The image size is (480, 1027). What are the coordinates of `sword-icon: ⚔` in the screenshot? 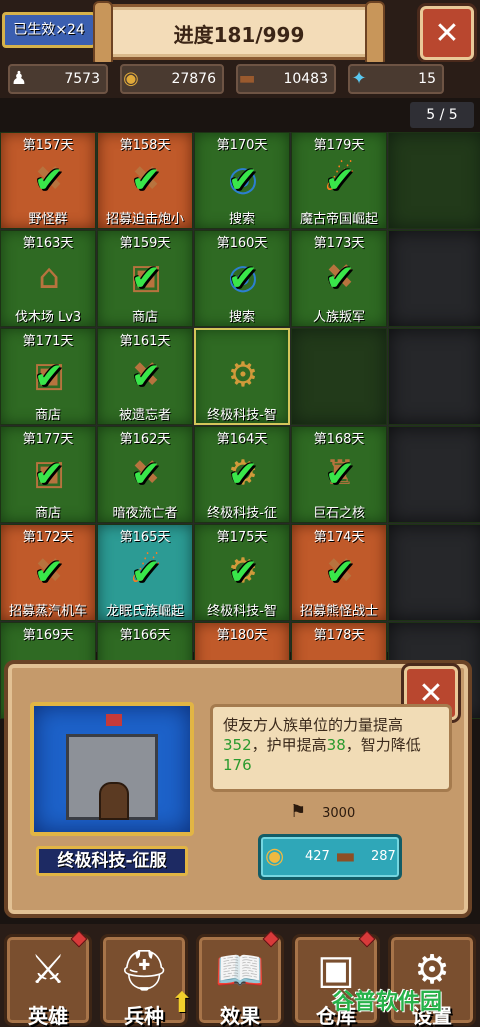 It's located at (48, 970).